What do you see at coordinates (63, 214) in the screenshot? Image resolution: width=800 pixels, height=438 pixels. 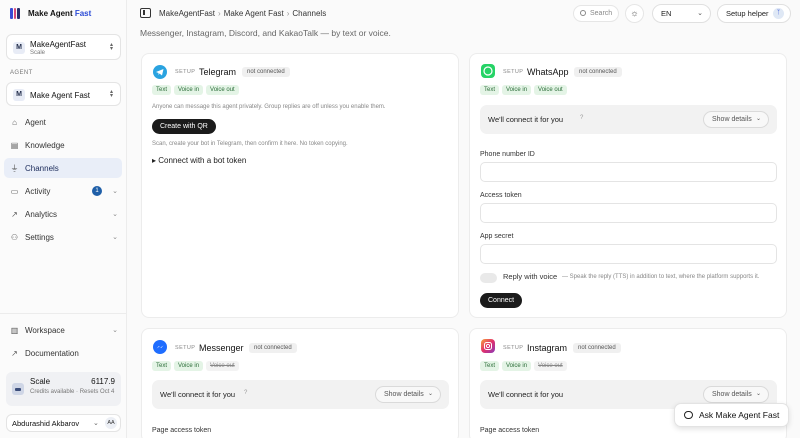 I see `sidebar-item-analytics: ↗ Analytics ⌄` at bounding box center [63, 214].